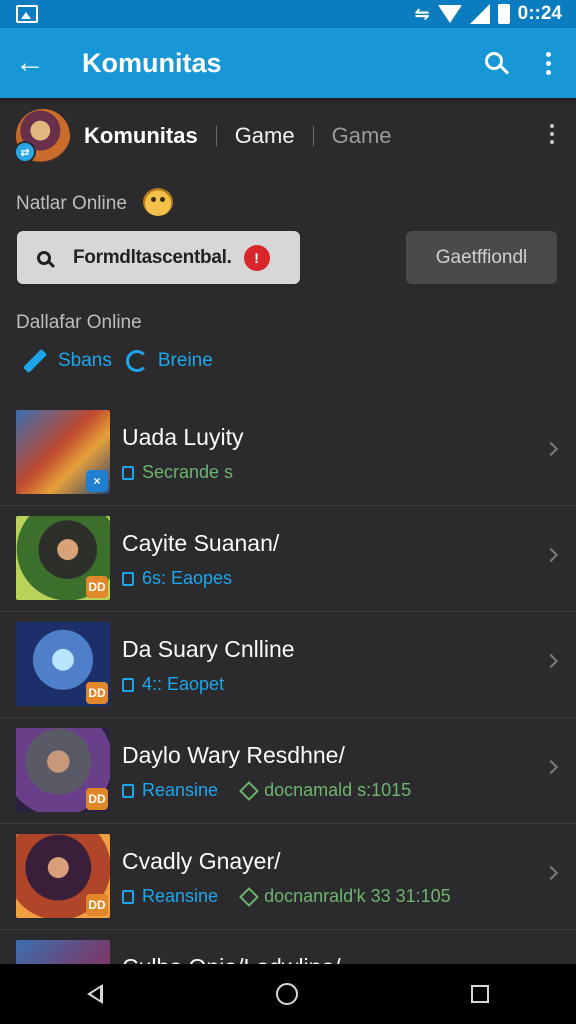  What do you see at coordinates (288, 559) in the screenshot?
I see `list-item: DD Cayite Suanan/ 6s: Eaopes` at bounding box center [288, 559].